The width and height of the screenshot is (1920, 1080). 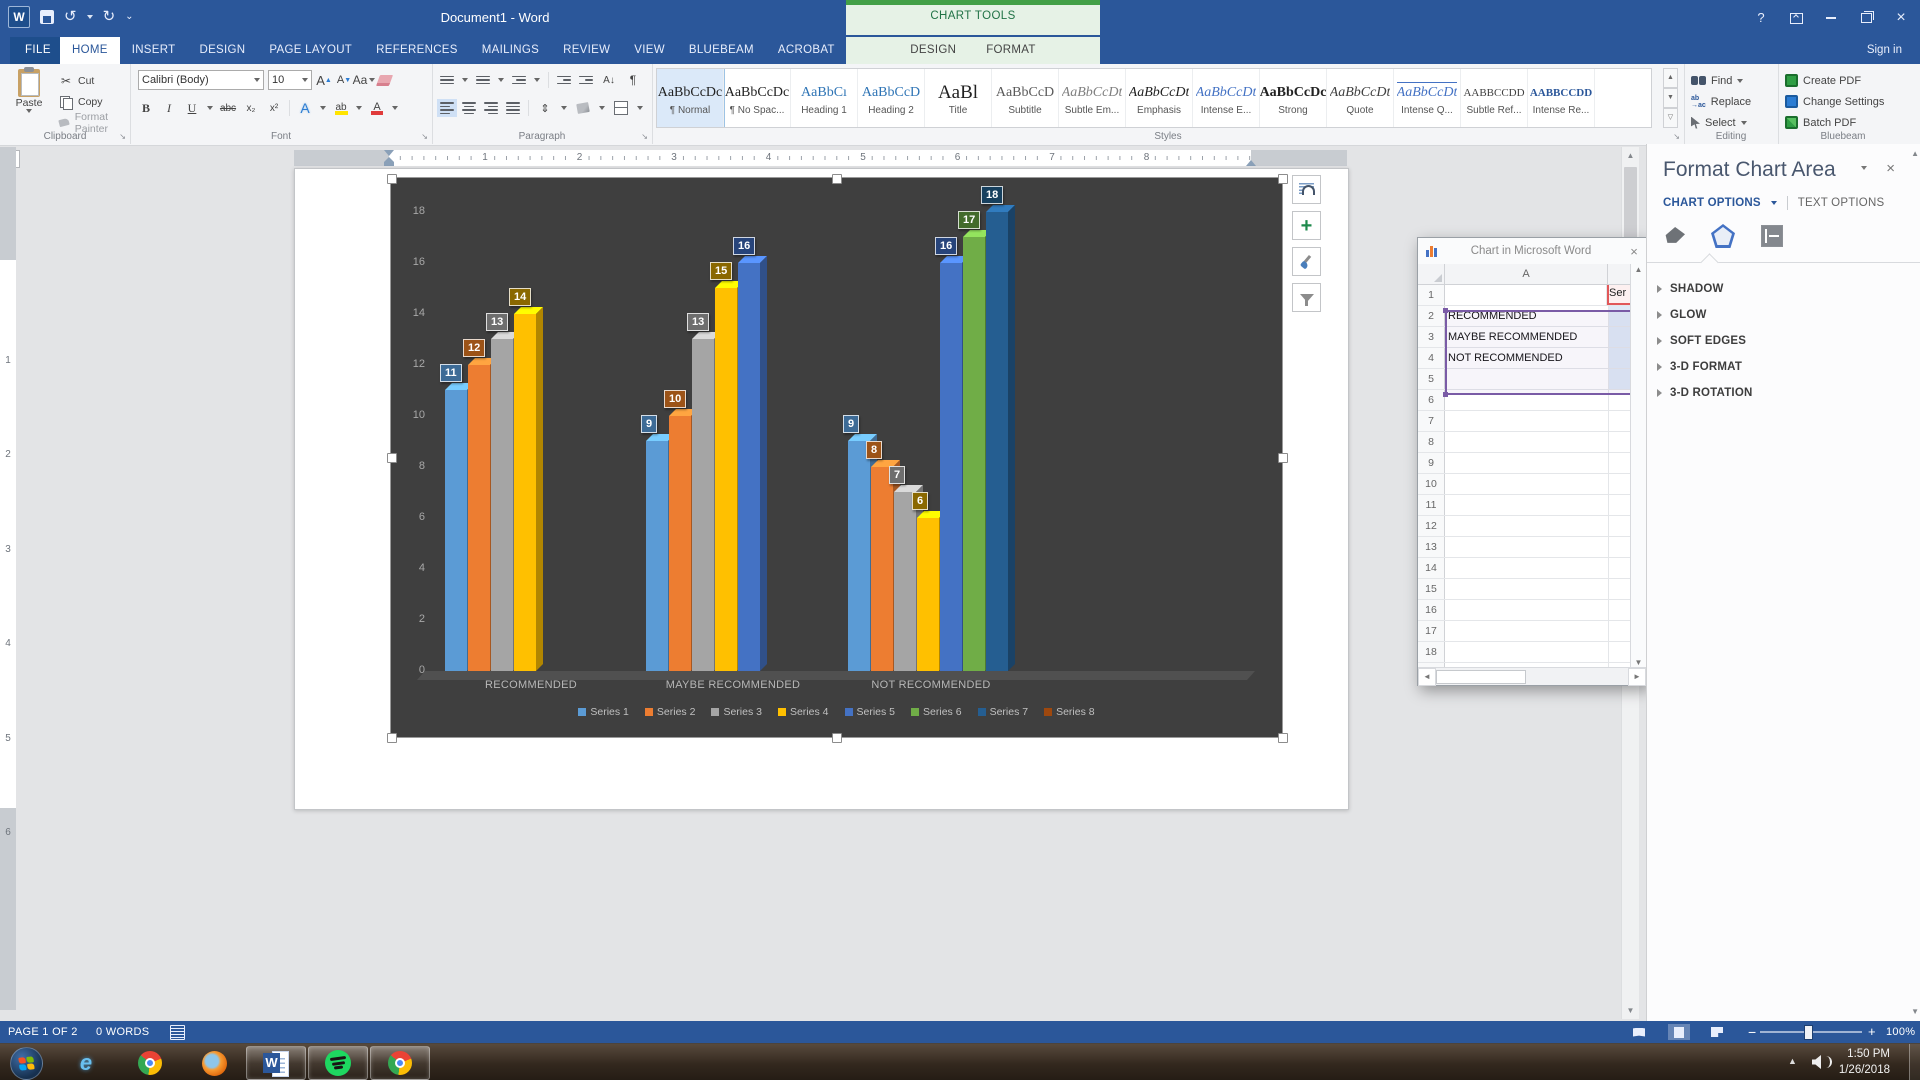 I want to click on bold-button: B, so click(x=146, y=108).